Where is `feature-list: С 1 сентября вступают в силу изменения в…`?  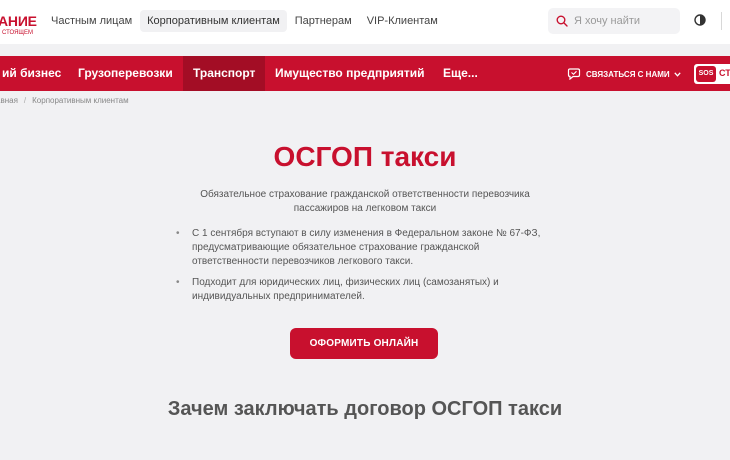
feature-list: С 1 сентября вступают в силу изменения в… is located at coordinates (361, 269).